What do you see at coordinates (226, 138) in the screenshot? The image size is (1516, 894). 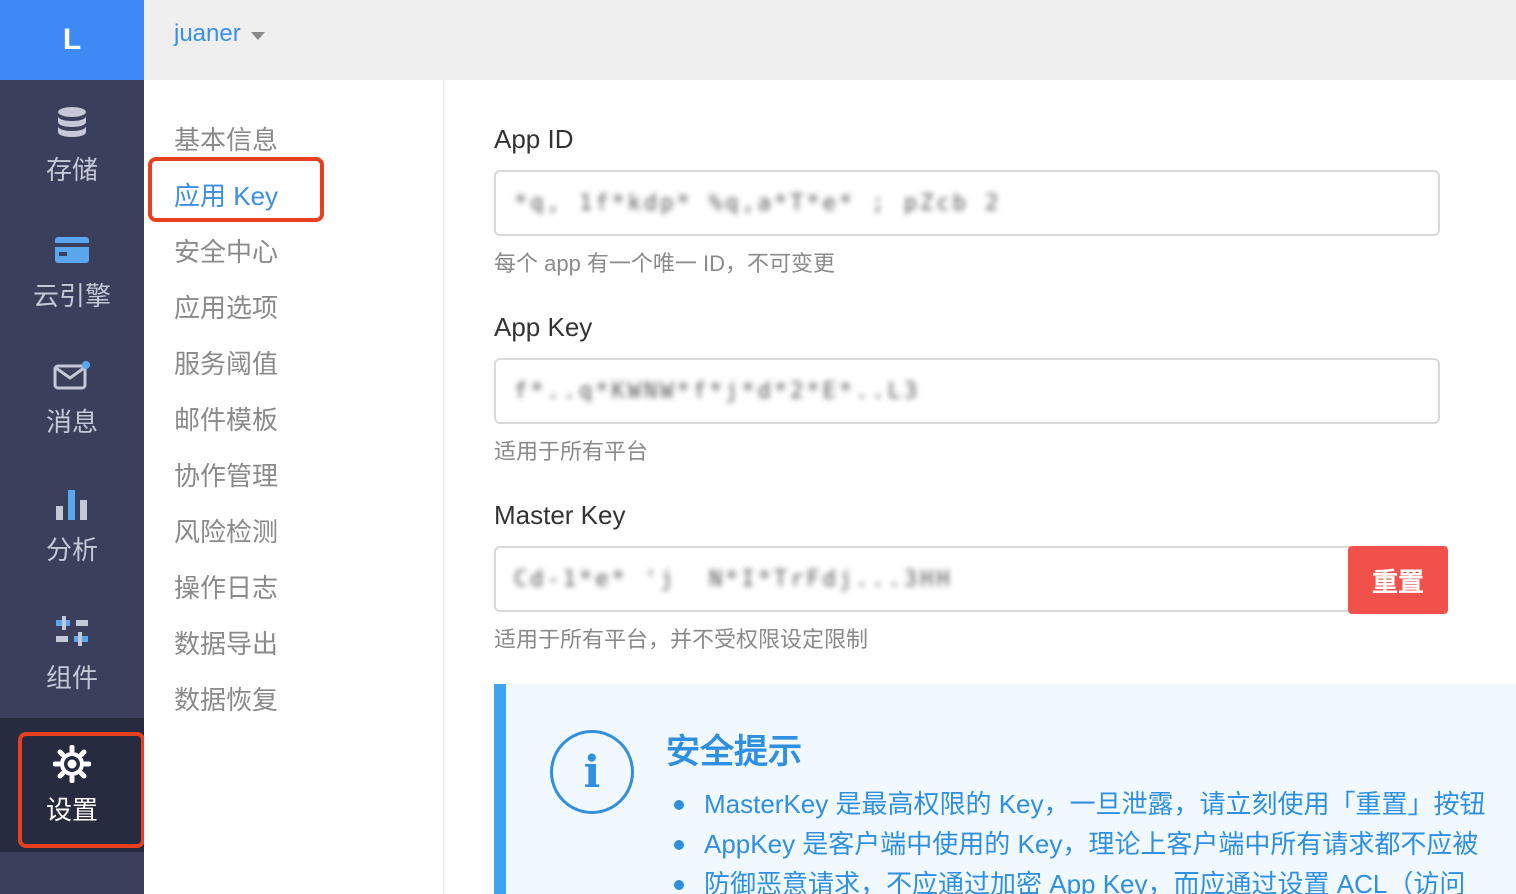 I see `submenu-item-basic-info: 基本信息` at bounding box center [226, 138].